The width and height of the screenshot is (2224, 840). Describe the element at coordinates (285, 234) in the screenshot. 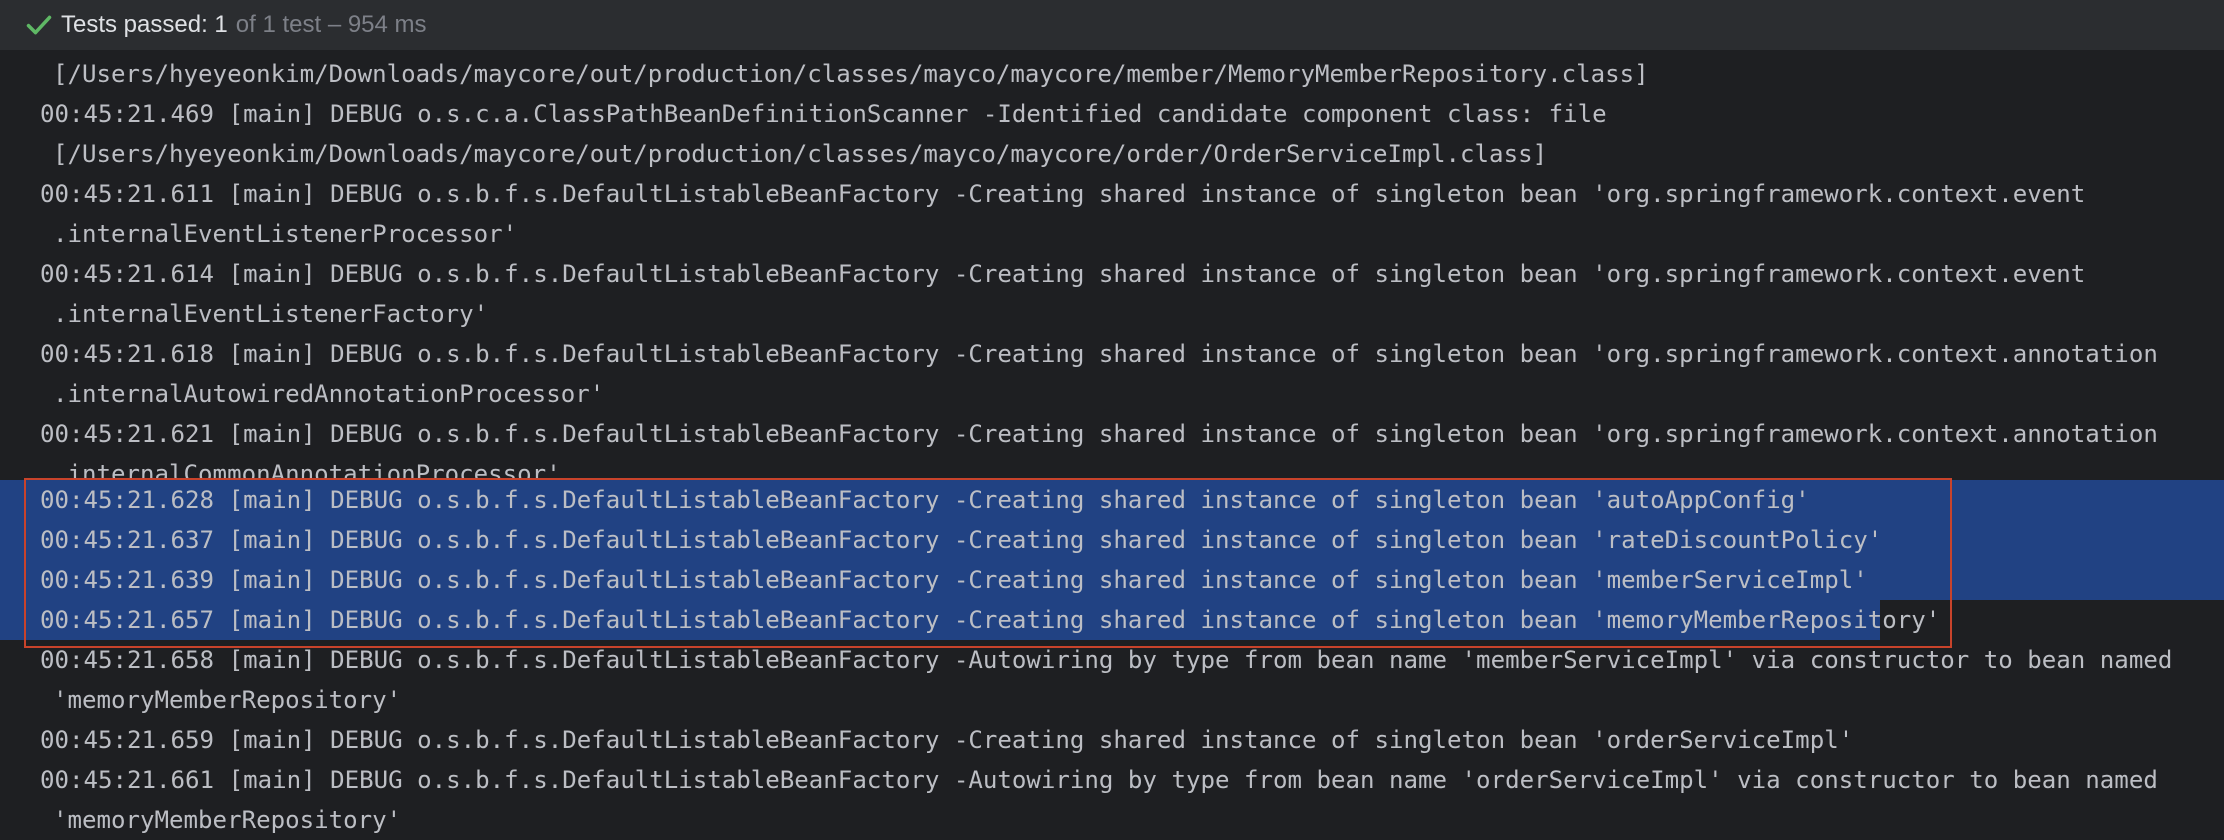

I see `log-line: .internalEventListenerProcessor'` at that location.